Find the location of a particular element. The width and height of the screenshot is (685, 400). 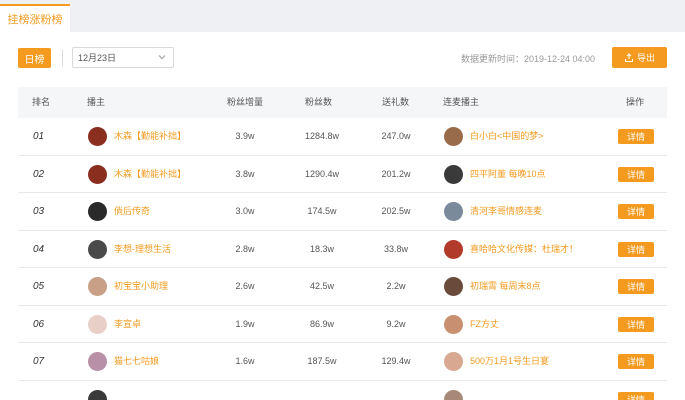

daily-rank-button: 日榜 is located at coordinates (34, 58).